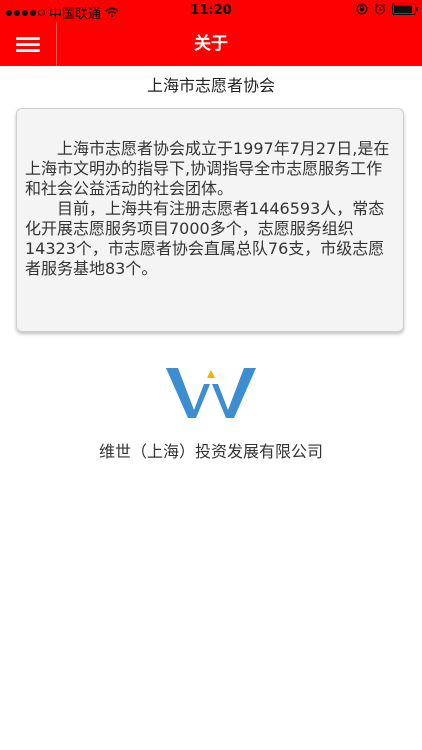 Image resolution: width=422 pixels, height=750 pixels. Describe the element at coordinates (362, 9) in the screenshot. I see `rotation-lock-icon` at that location.